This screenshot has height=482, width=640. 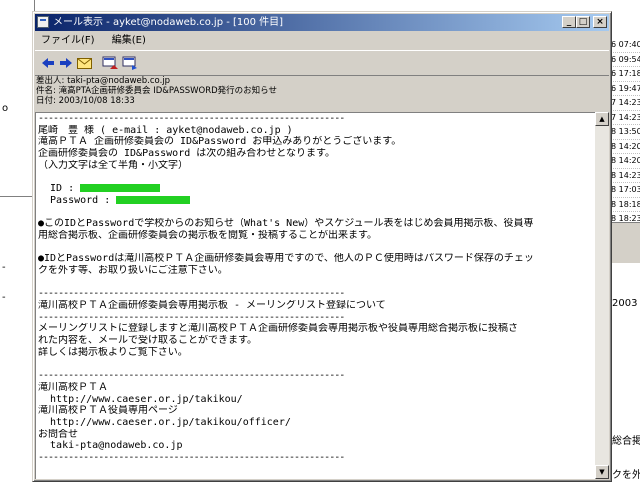 I want to click on id-line: ID :, so click(x=315, y=189).